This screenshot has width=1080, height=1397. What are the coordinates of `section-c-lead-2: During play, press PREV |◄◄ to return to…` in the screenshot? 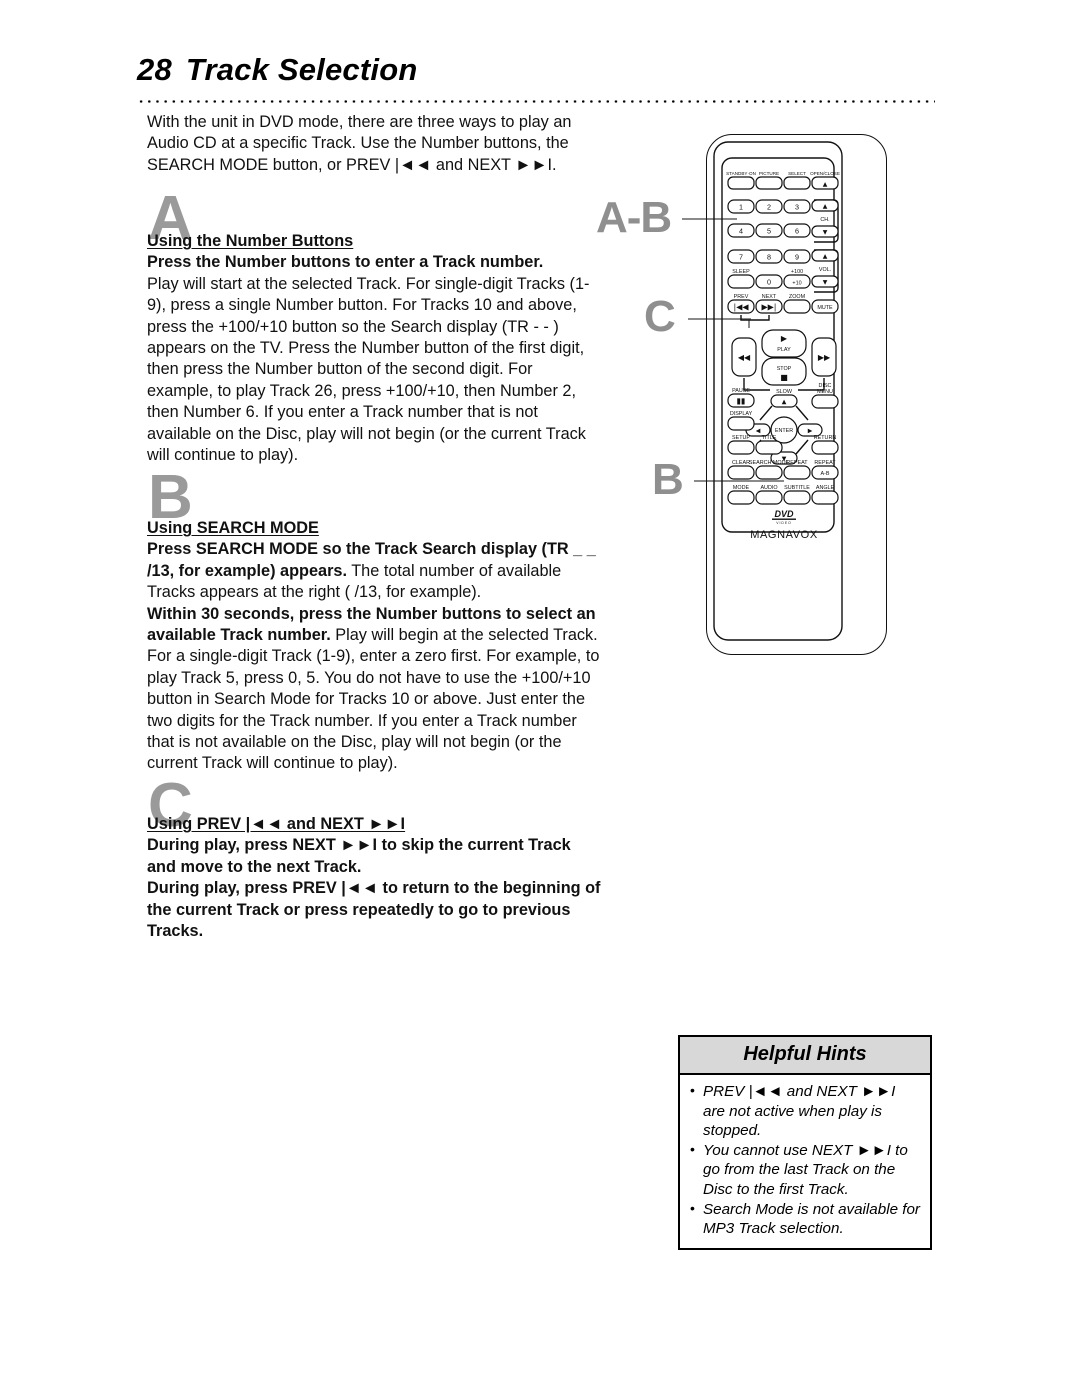 It's located at (374, 910).